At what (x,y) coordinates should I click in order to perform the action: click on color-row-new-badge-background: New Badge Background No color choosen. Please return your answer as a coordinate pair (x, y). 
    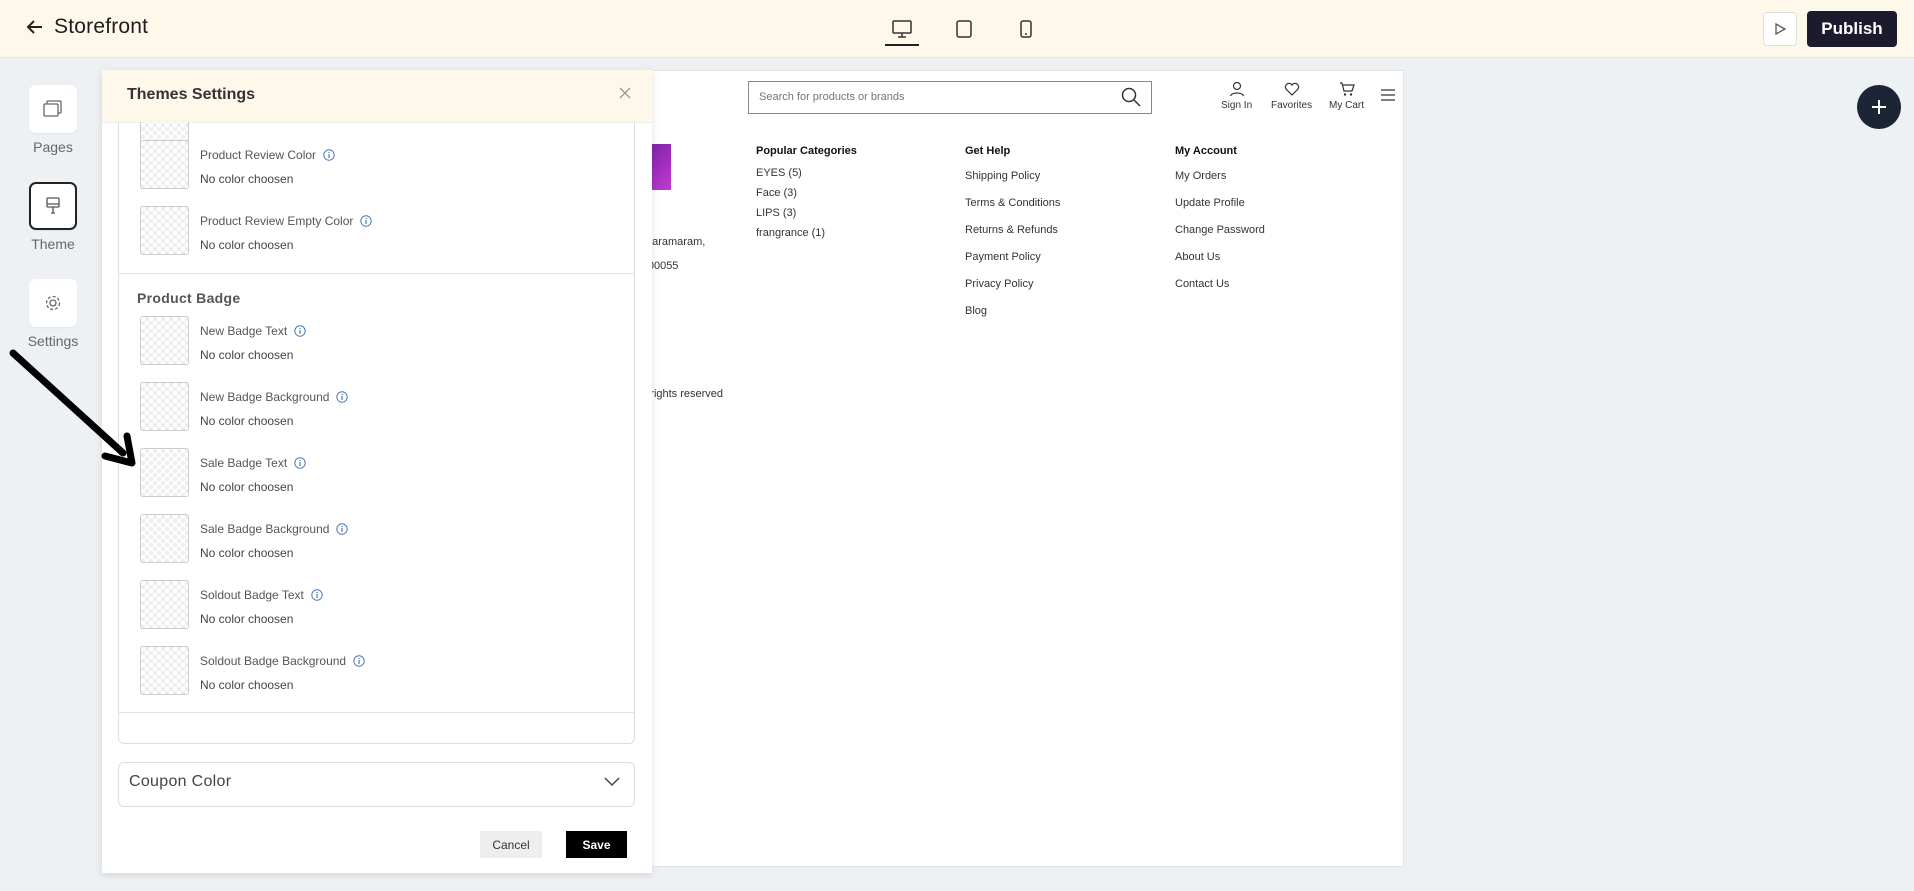
    Looking at the image, I should click on (376, 409).